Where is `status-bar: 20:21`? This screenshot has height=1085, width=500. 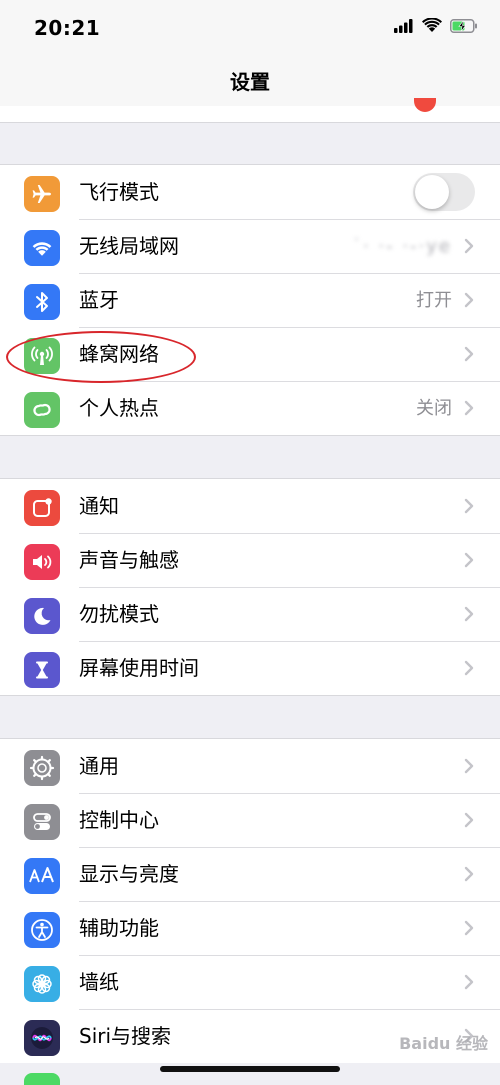
status-bar: 20:21 is located at coordinates (250, 30).